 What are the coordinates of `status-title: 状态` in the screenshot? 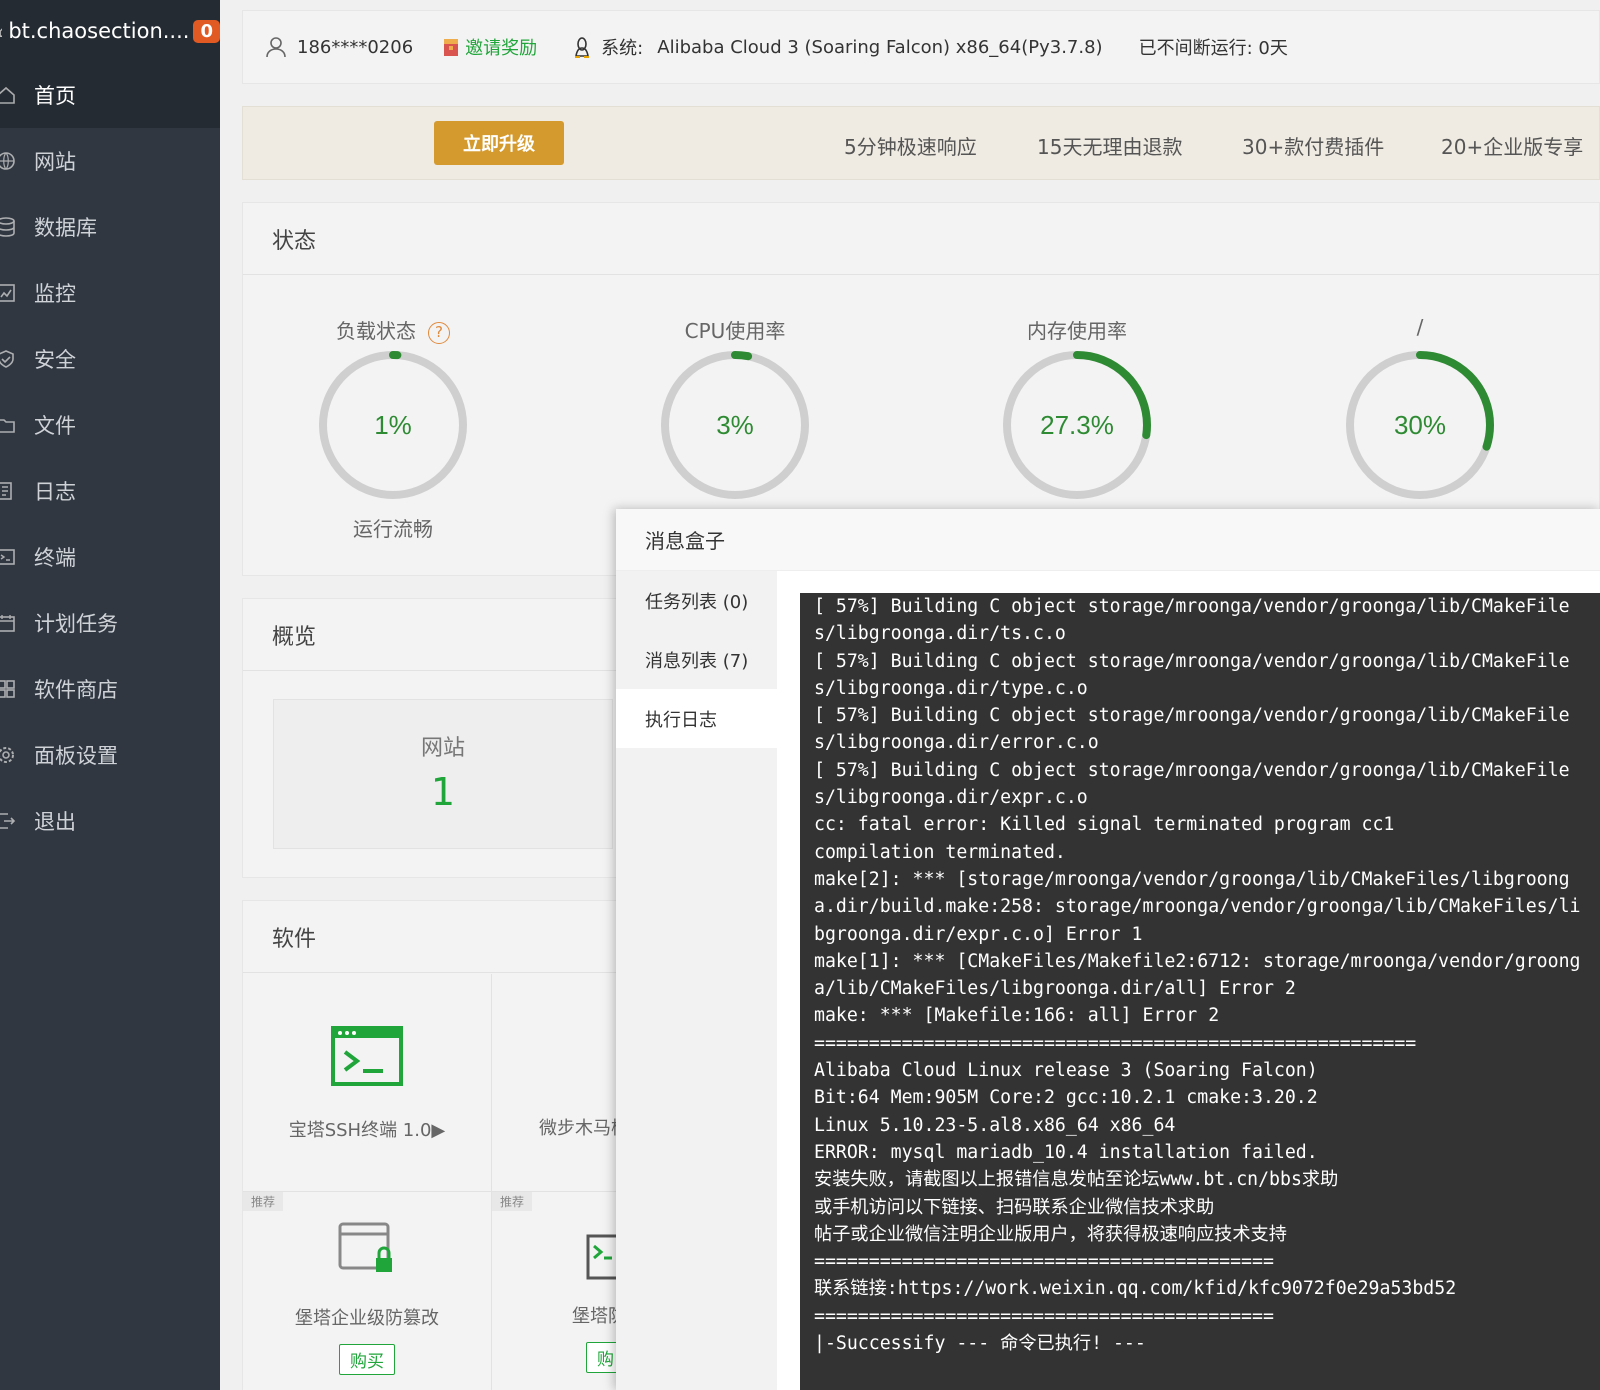 It's located at (921, 239).